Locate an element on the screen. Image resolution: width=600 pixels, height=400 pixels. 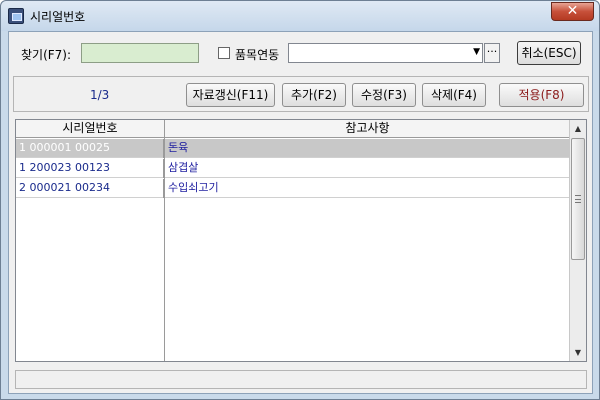
window-title: 시리얼번호 is located at coordinates (58, 17).